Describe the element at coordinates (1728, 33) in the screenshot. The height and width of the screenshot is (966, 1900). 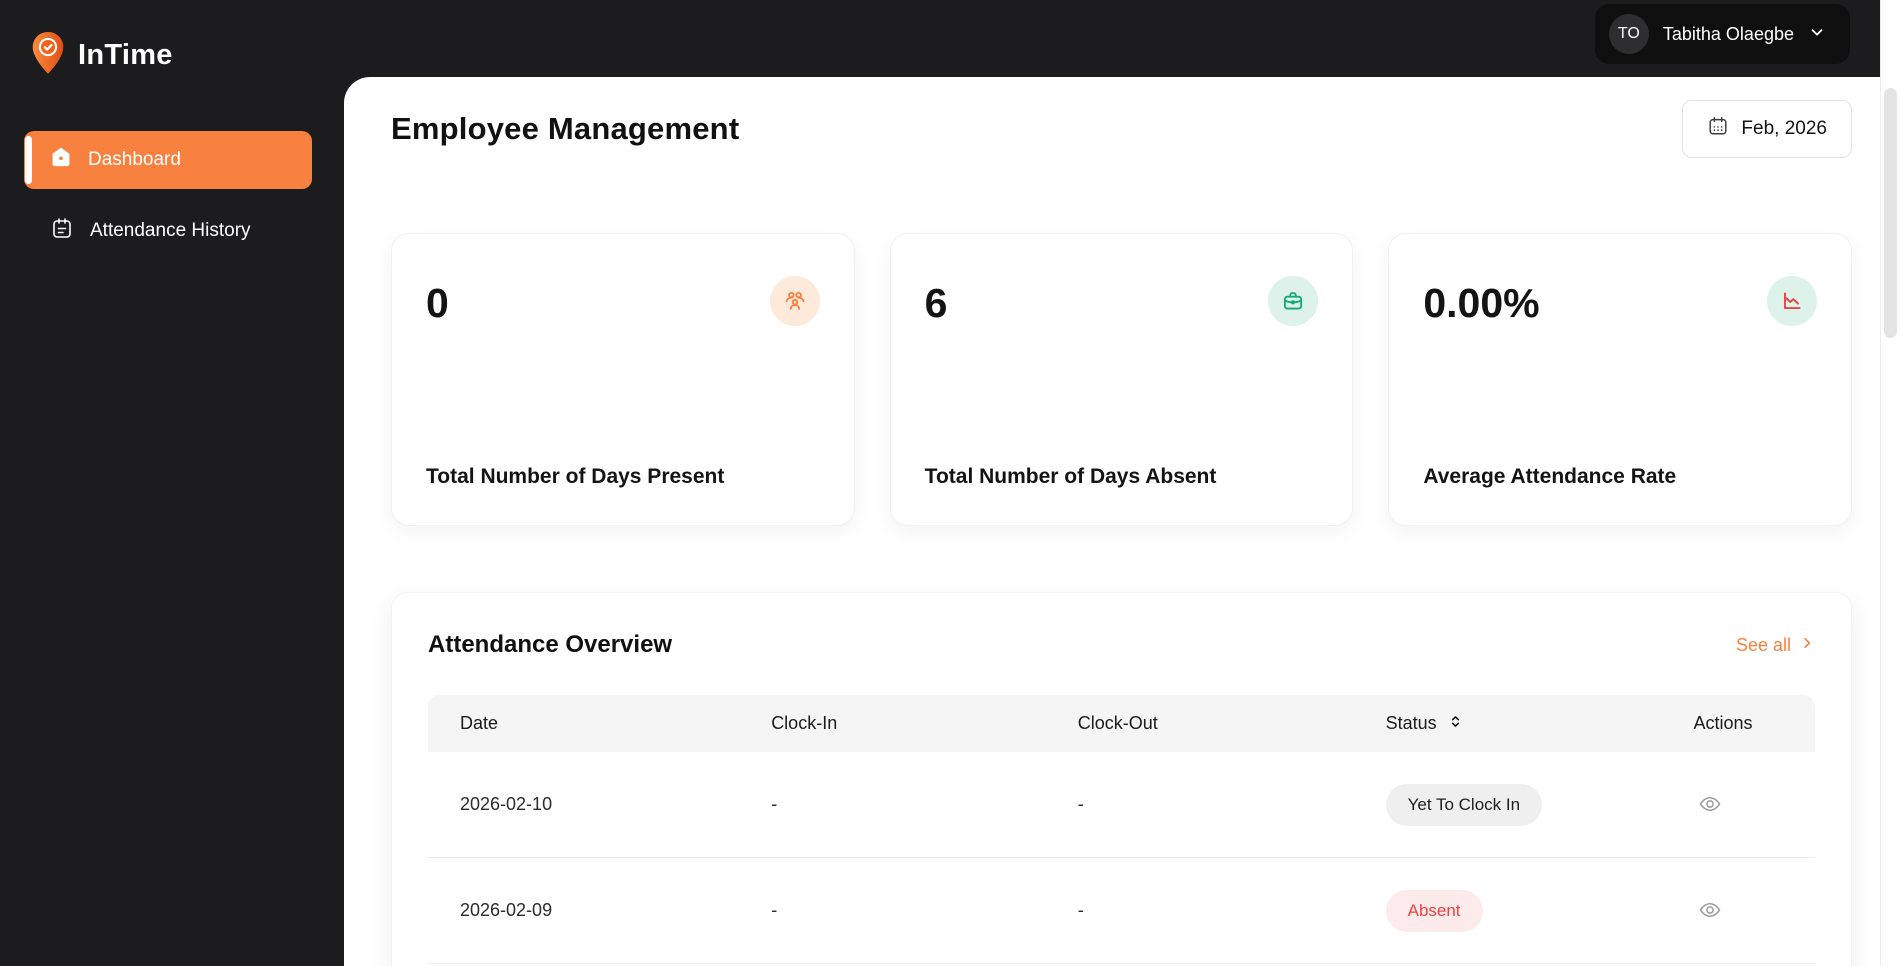
I see `user-name: Tabitha Olaegbe` at that location.